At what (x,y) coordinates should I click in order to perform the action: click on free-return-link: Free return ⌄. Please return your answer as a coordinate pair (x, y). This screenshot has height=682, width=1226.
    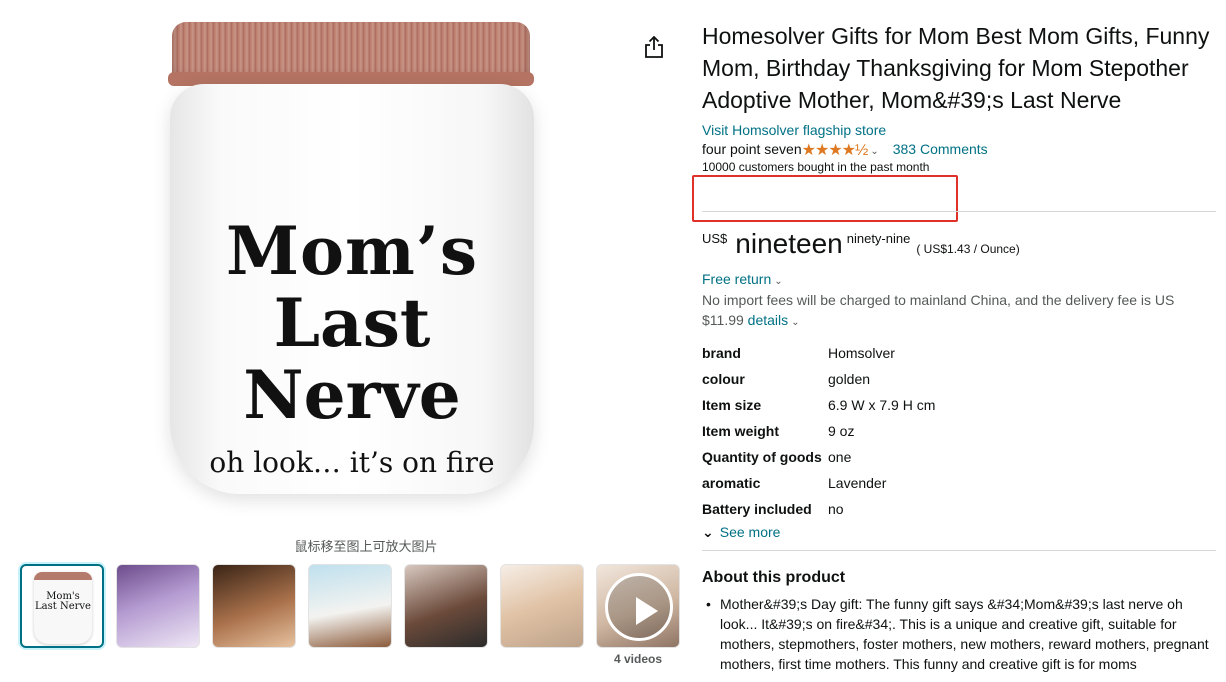
    Looking at the image, I should click on (742, 279).